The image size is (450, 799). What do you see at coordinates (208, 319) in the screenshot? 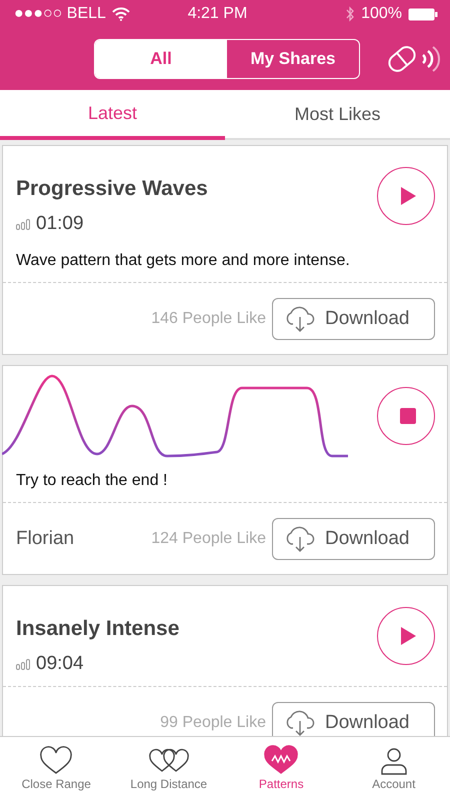
I see `like-count: 146 People Like` at bounding box center [208, 319].